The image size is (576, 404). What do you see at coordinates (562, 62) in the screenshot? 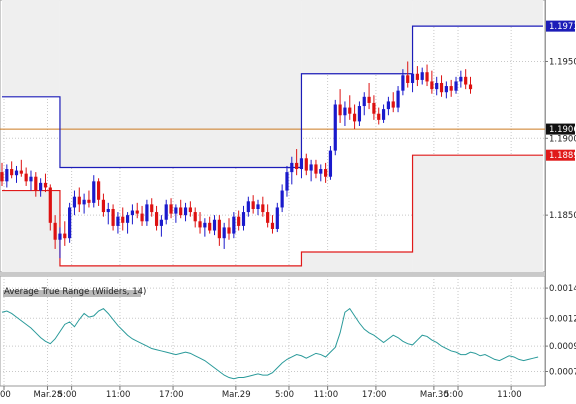
I see `price-tick-label: 1.1950` at bounding box center [562, 62].